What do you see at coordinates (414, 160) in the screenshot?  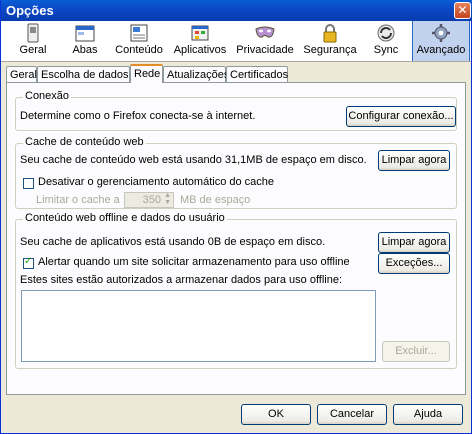 I see `clear-cache-button: Limpar agora` at bounding box center [414, 160].